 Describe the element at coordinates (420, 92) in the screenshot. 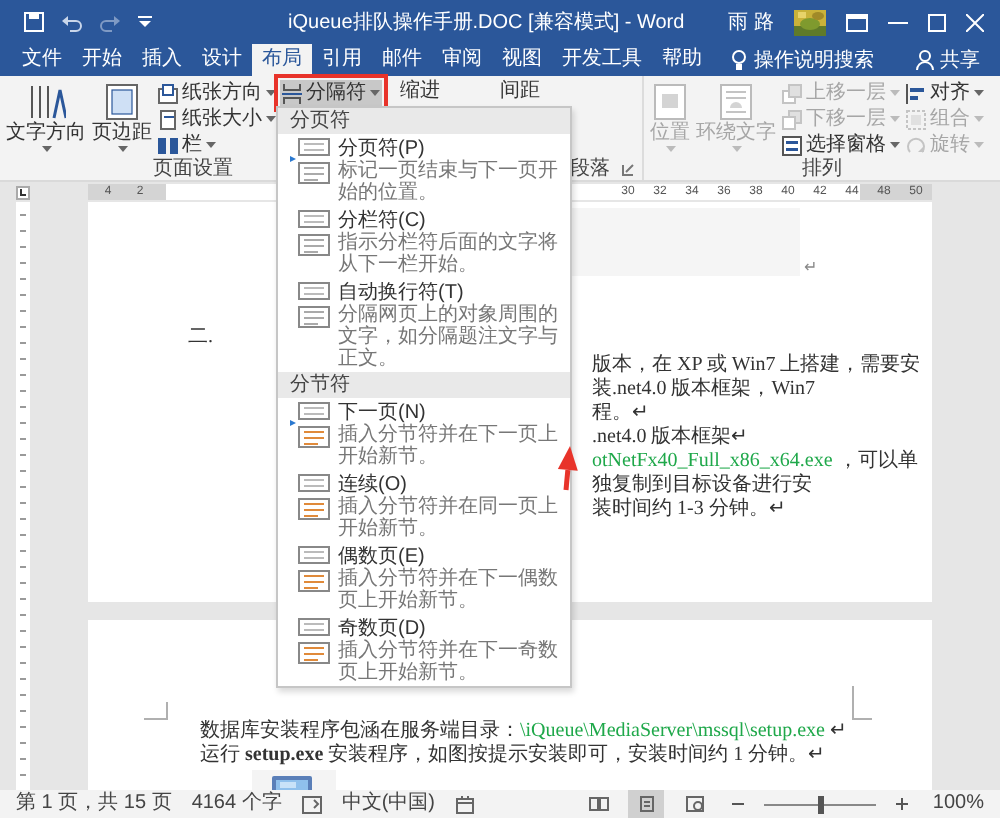

I see `section-label: 缩进` at that location.